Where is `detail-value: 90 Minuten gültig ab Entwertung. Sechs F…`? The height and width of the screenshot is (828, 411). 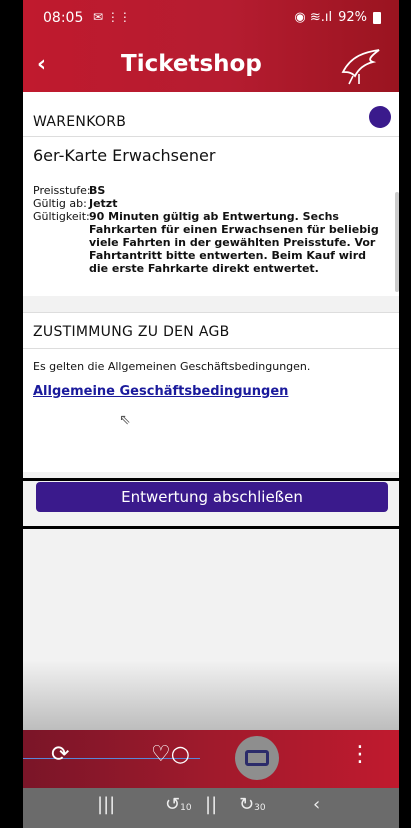 detail-value: 90 Minuten gültig ab Entwertung. Sechs F… is located at coordinates (234, 242).